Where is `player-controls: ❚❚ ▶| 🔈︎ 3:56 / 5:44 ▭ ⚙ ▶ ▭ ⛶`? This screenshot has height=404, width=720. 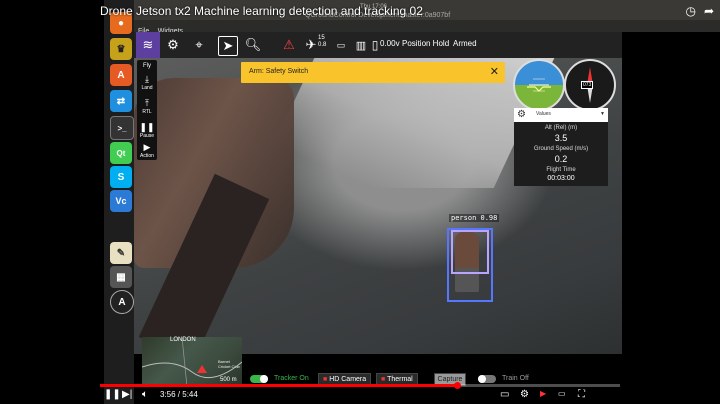 player-controls: ❚❚ ▶| 🔈︎ 3:56 / 5:44 ▭ ⚙ ▶ ▭ ⛶ is located at coordinates (360, 395).